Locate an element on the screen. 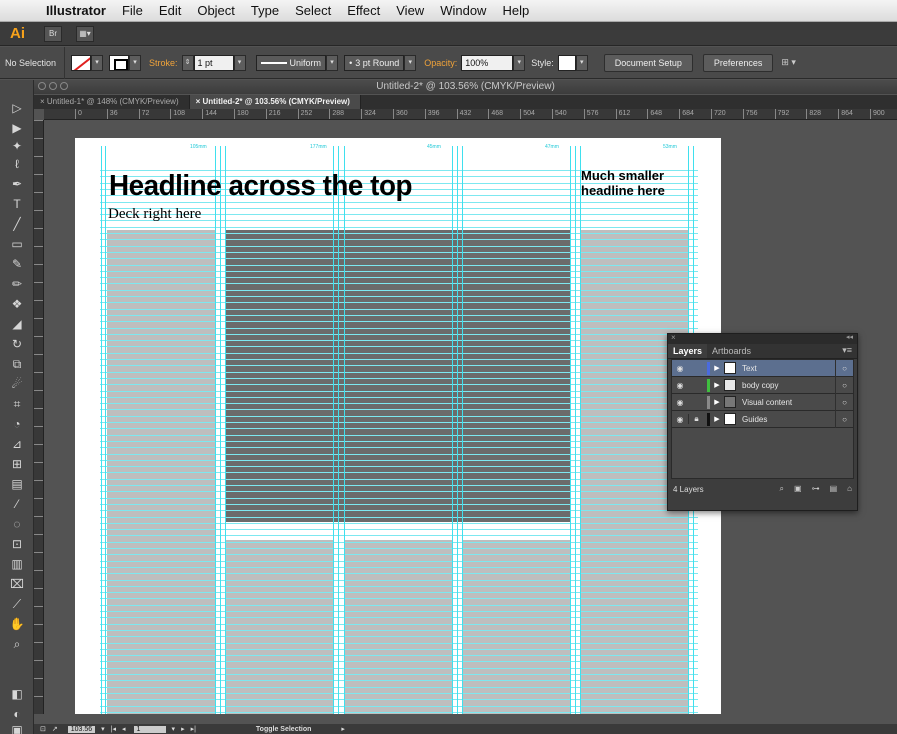 This screenshot has height=734, width=897. hand-tool-icon: ✋ is located at coordinates (17, 624).